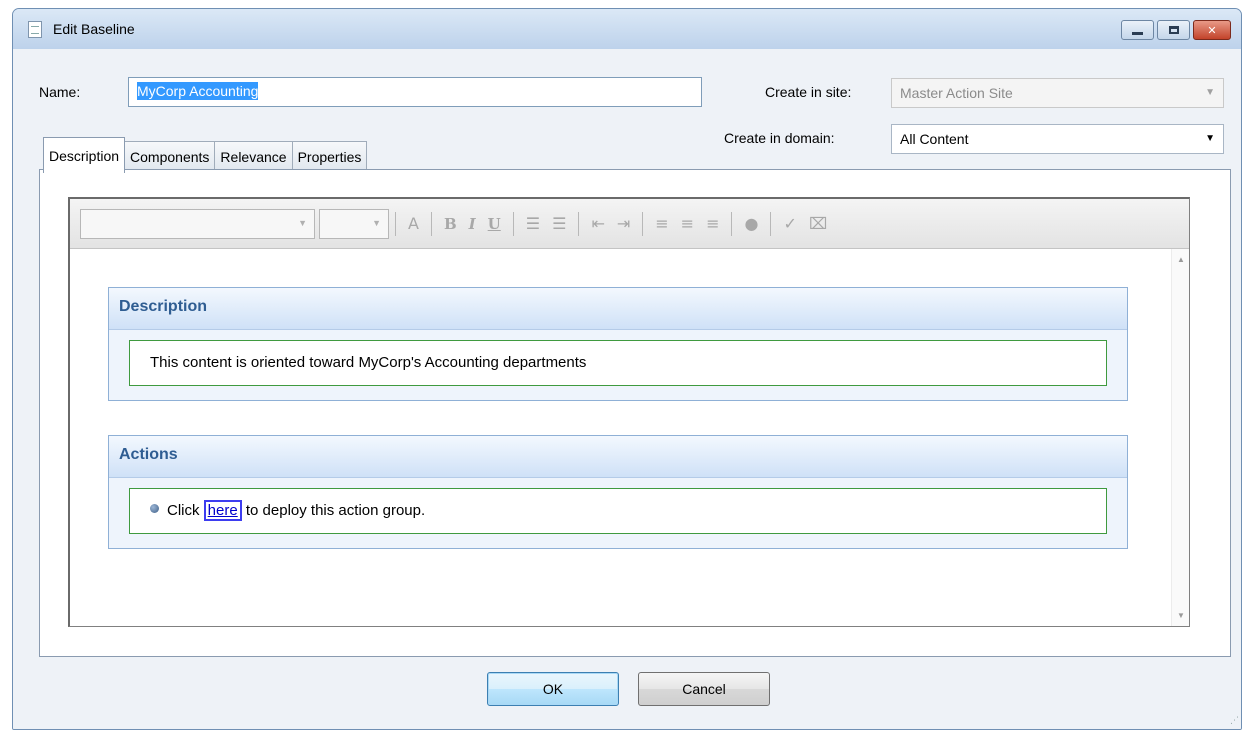 This screenshot has width=1250, height=733. What do you see at coordinates (415, 92) in the screenshot?
I see `name-input: MyCorp Accounting` at bounding box center [415, 92].